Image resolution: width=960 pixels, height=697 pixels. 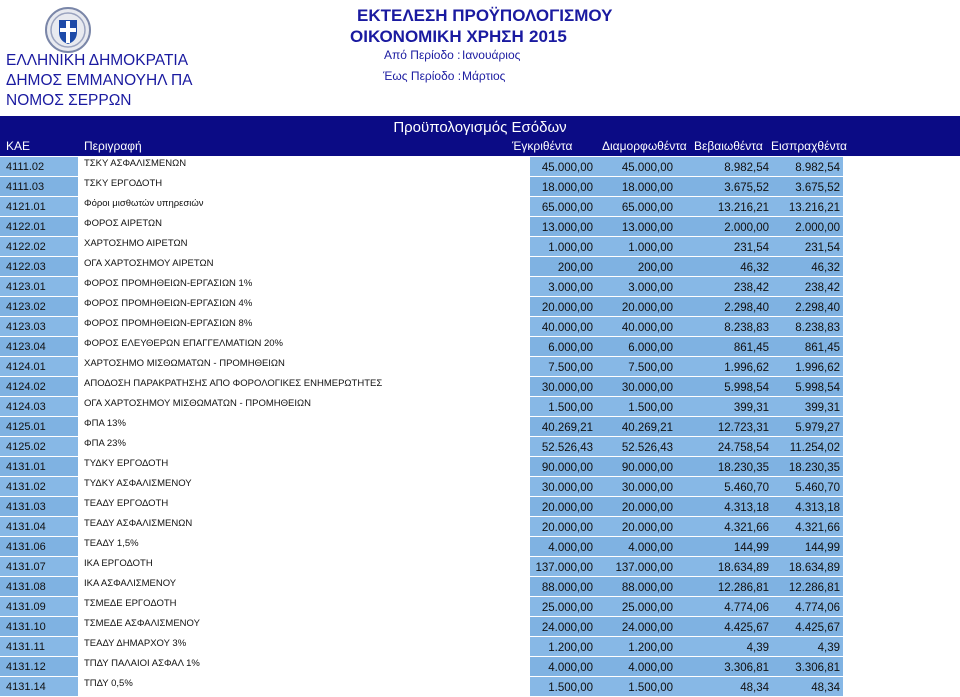 What do you see at coordinates (743, 468) in the screenshot?
I see `certified-value: 18.230,35` at bounding box center [743, 468].